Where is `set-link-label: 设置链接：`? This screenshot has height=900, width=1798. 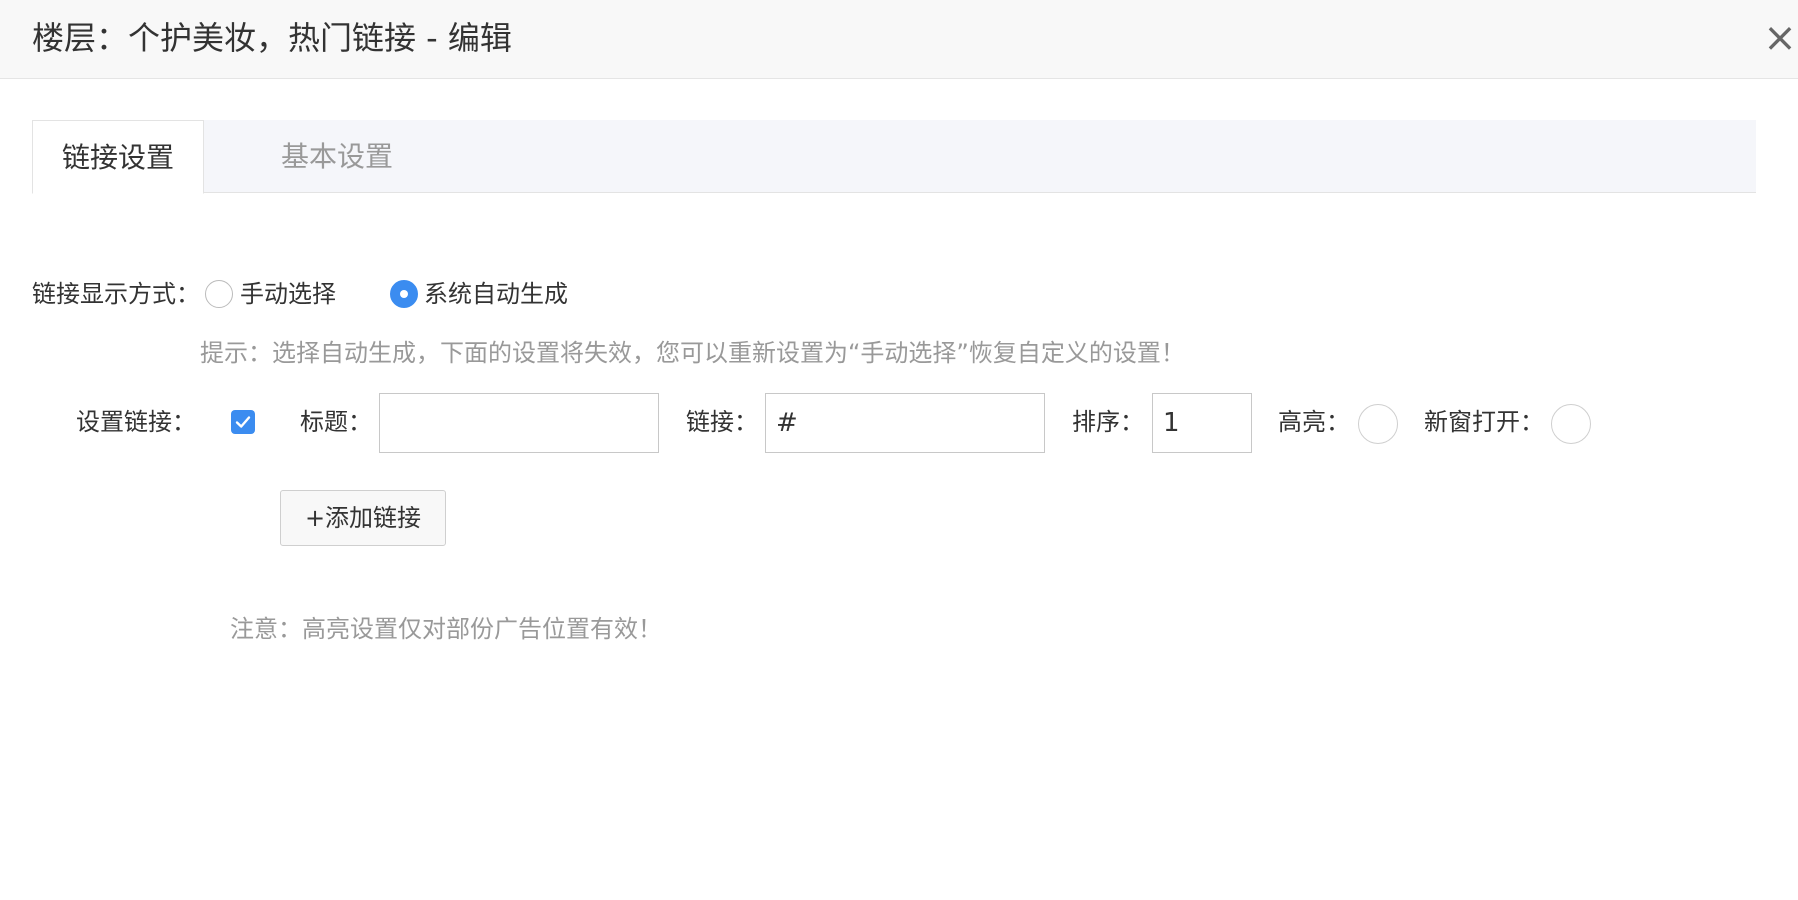 set-link-label: 设置链接： is located at coordinates (136, 422).